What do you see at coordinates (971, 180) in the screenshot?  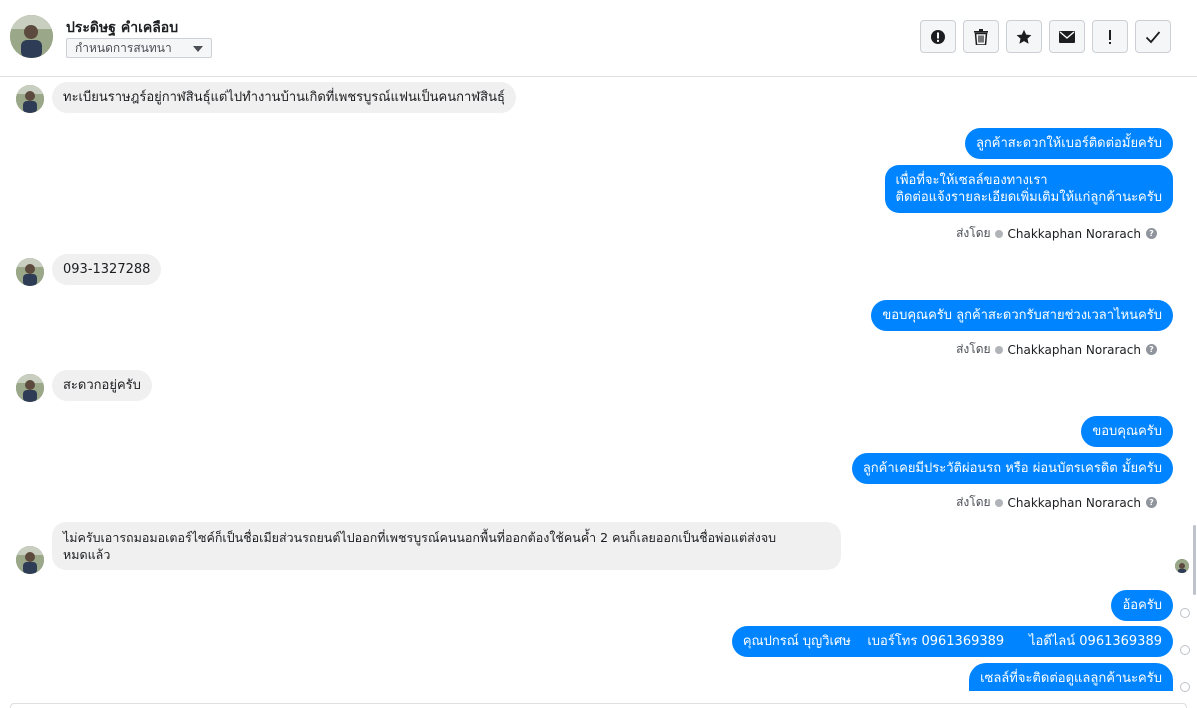 I see `message-line: เพื่อที่จะให้เซลล์ของทางเรา` at bounding box center [971, 180].